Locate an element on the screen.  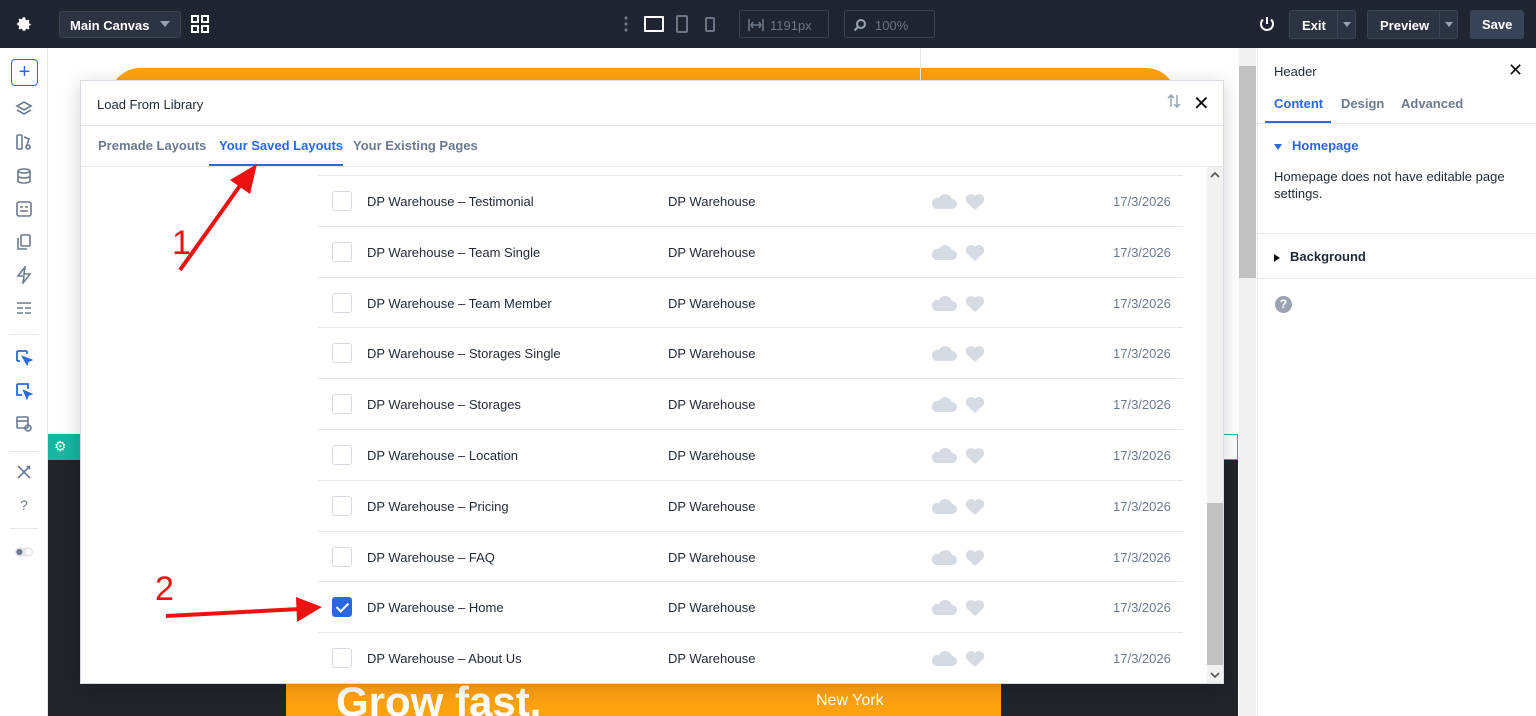
layout-name: DP Warehouse – Team Member is located at coordinates (459, 303).